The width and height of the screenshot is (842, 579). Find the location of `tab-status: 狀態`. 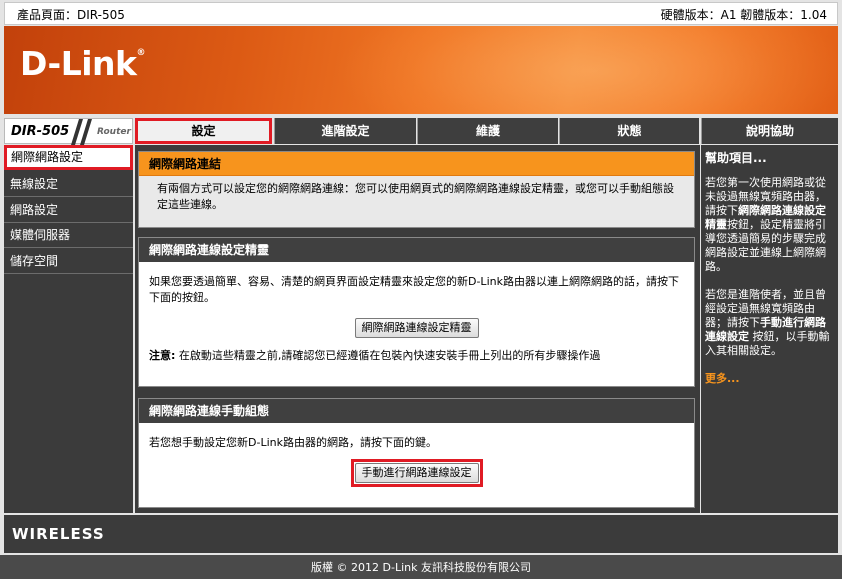

tab-status: 狀態 is located at coordinates (629, 131).